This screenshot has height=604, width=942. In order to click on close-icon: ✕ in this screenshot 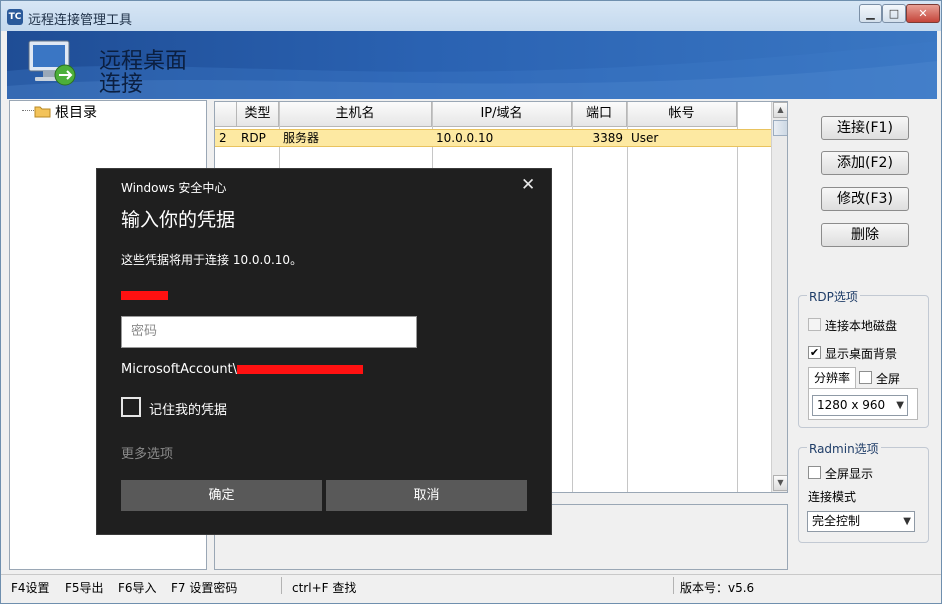, I will do `click(528, 185)`.